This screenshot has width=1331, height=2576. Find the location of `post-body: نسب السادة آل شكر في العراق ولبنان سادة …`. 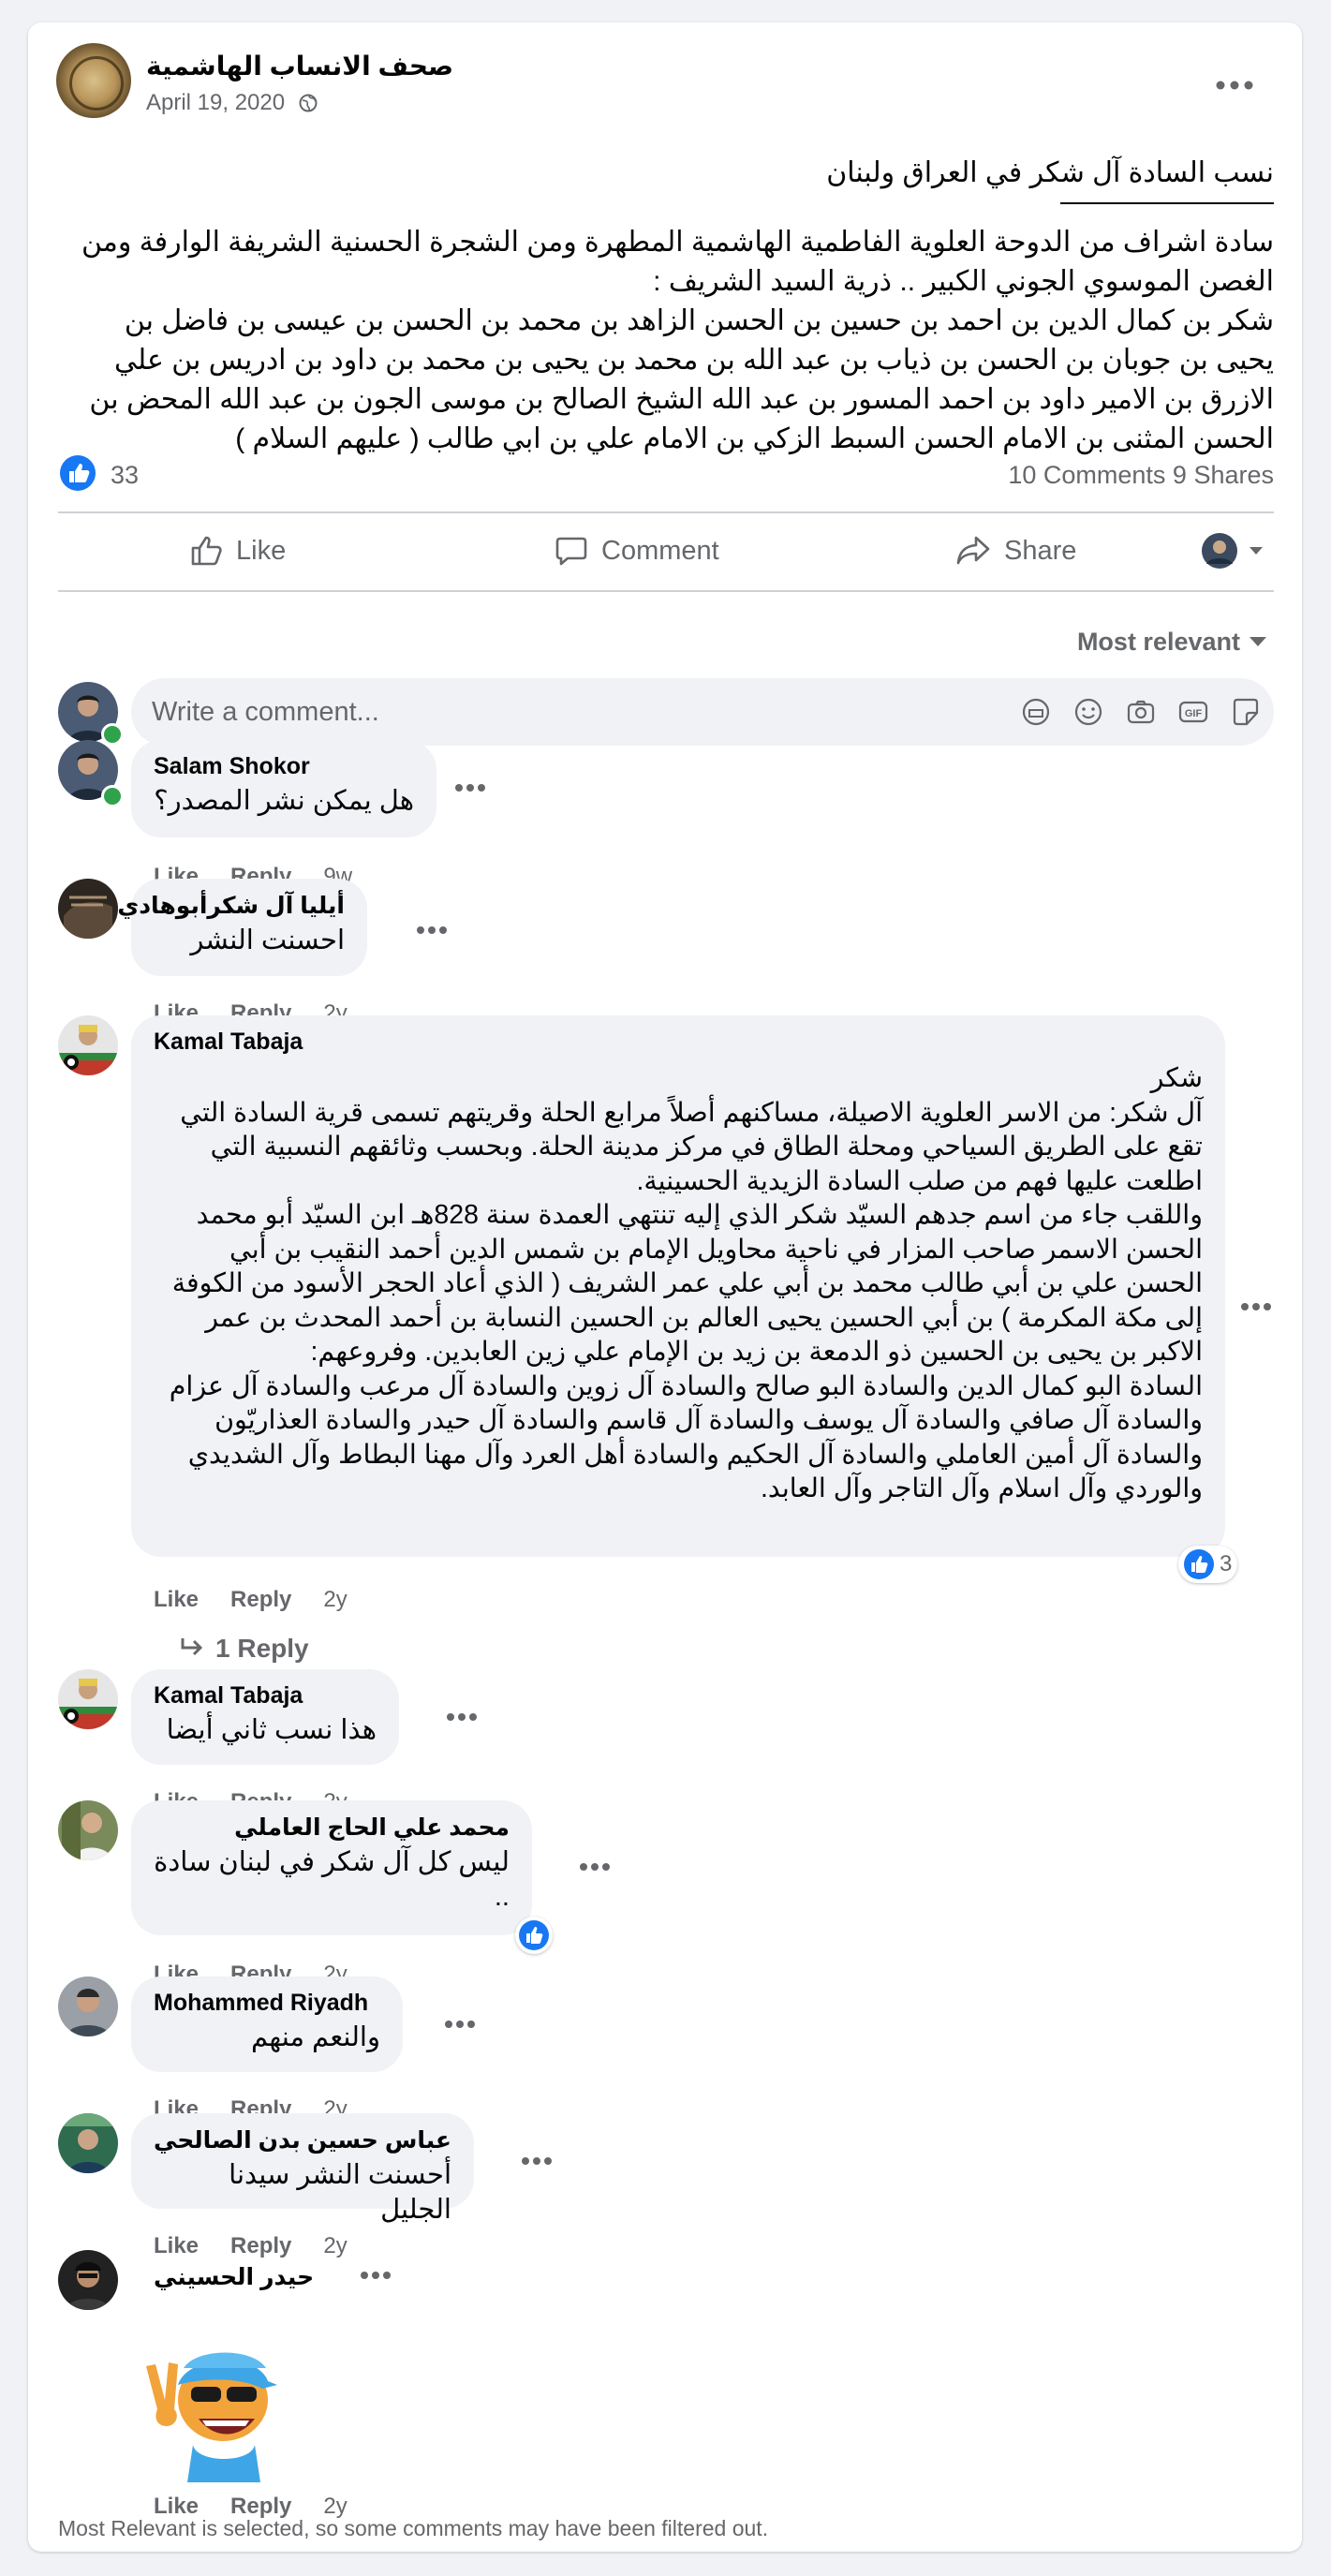

post-body: نسب السادة آل شكر في العراق ولبنان سادة … is located at coordinates (669, 306).